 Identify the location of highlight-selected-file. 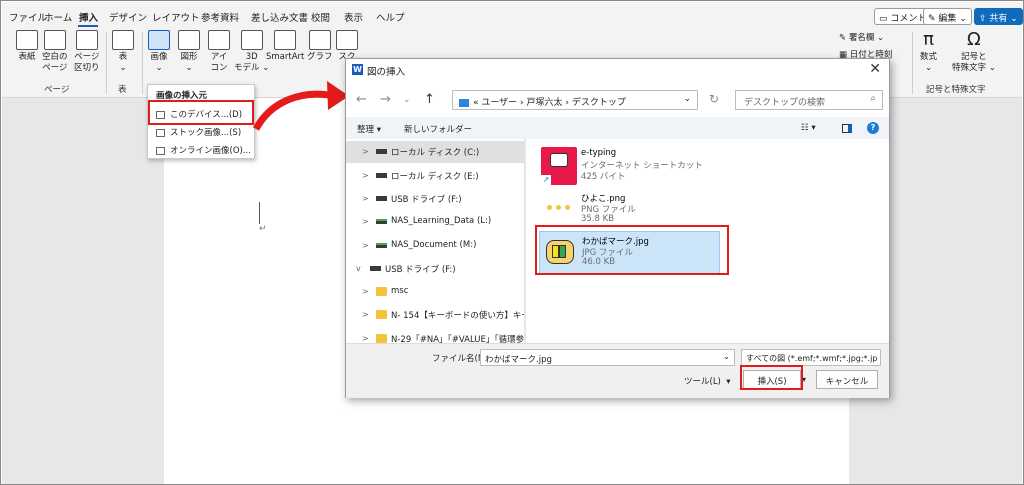
(632, 250).